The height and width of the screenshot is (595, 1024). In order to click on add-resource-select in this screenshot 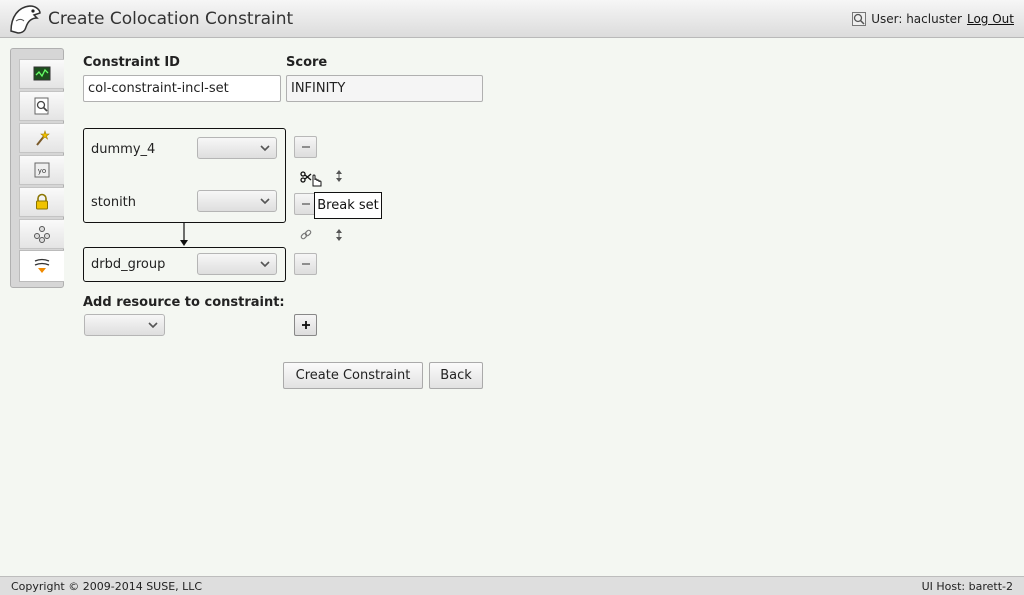, I will do `click(124, 325)`.